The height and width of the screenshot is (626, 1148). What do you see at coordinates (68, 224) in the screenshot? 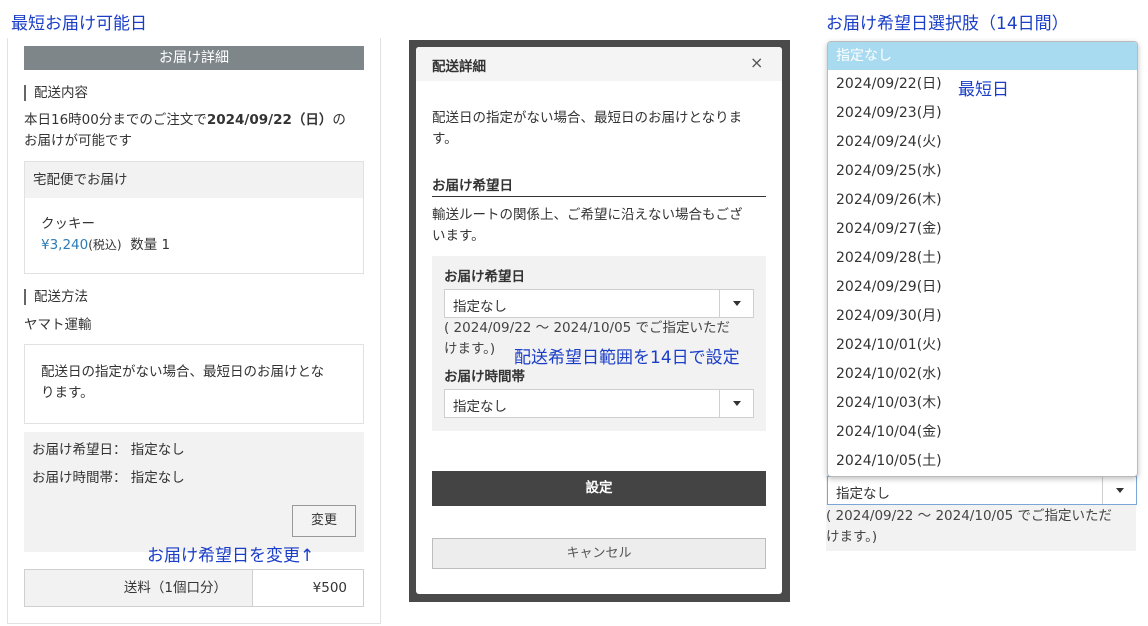
I see `item-name: クッキー` at bounding box center [68, 224].